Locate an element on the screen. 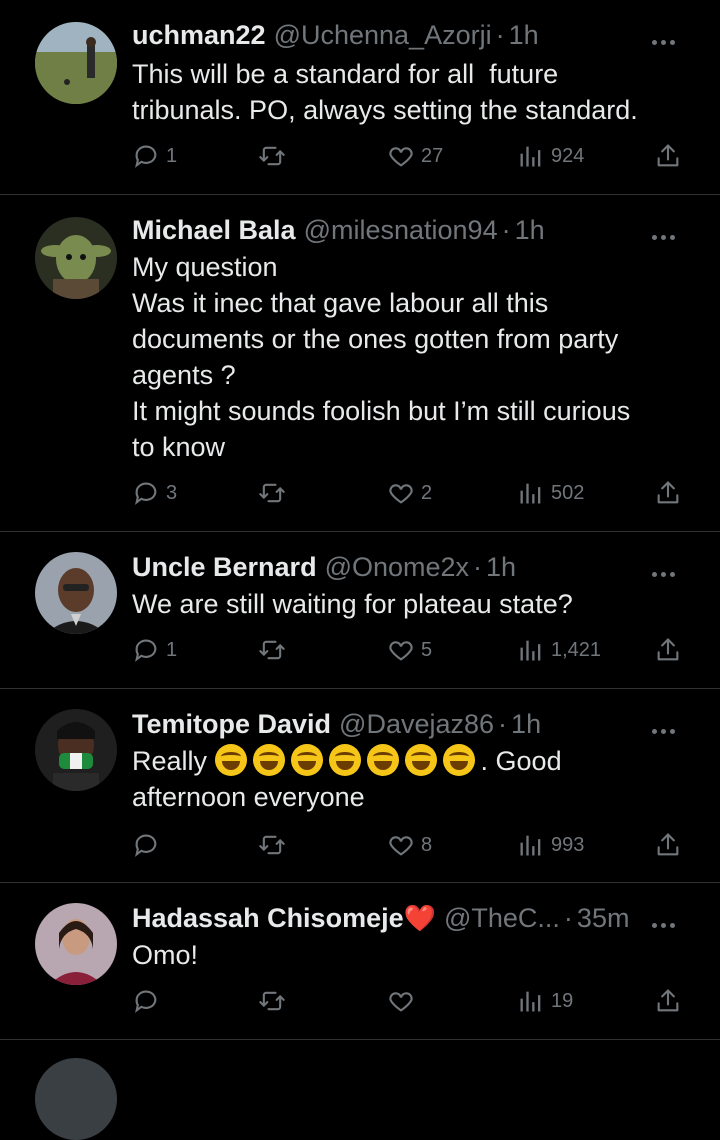 This screenshot has width=720, height=1140. like-count: 5 is located at coordinates (427, 649).